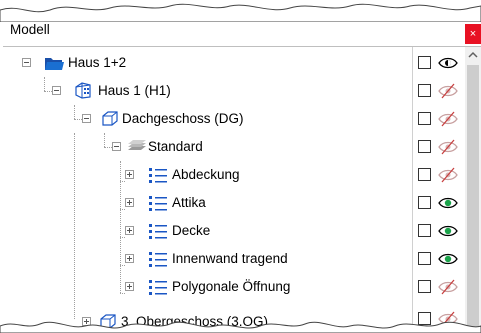 The height and width of the screenshot is (333, 481). What do you see at coordinates (175, 146) in the screenshot?
I see `tree-item-label: Standard` at bounding box center [175, 146].